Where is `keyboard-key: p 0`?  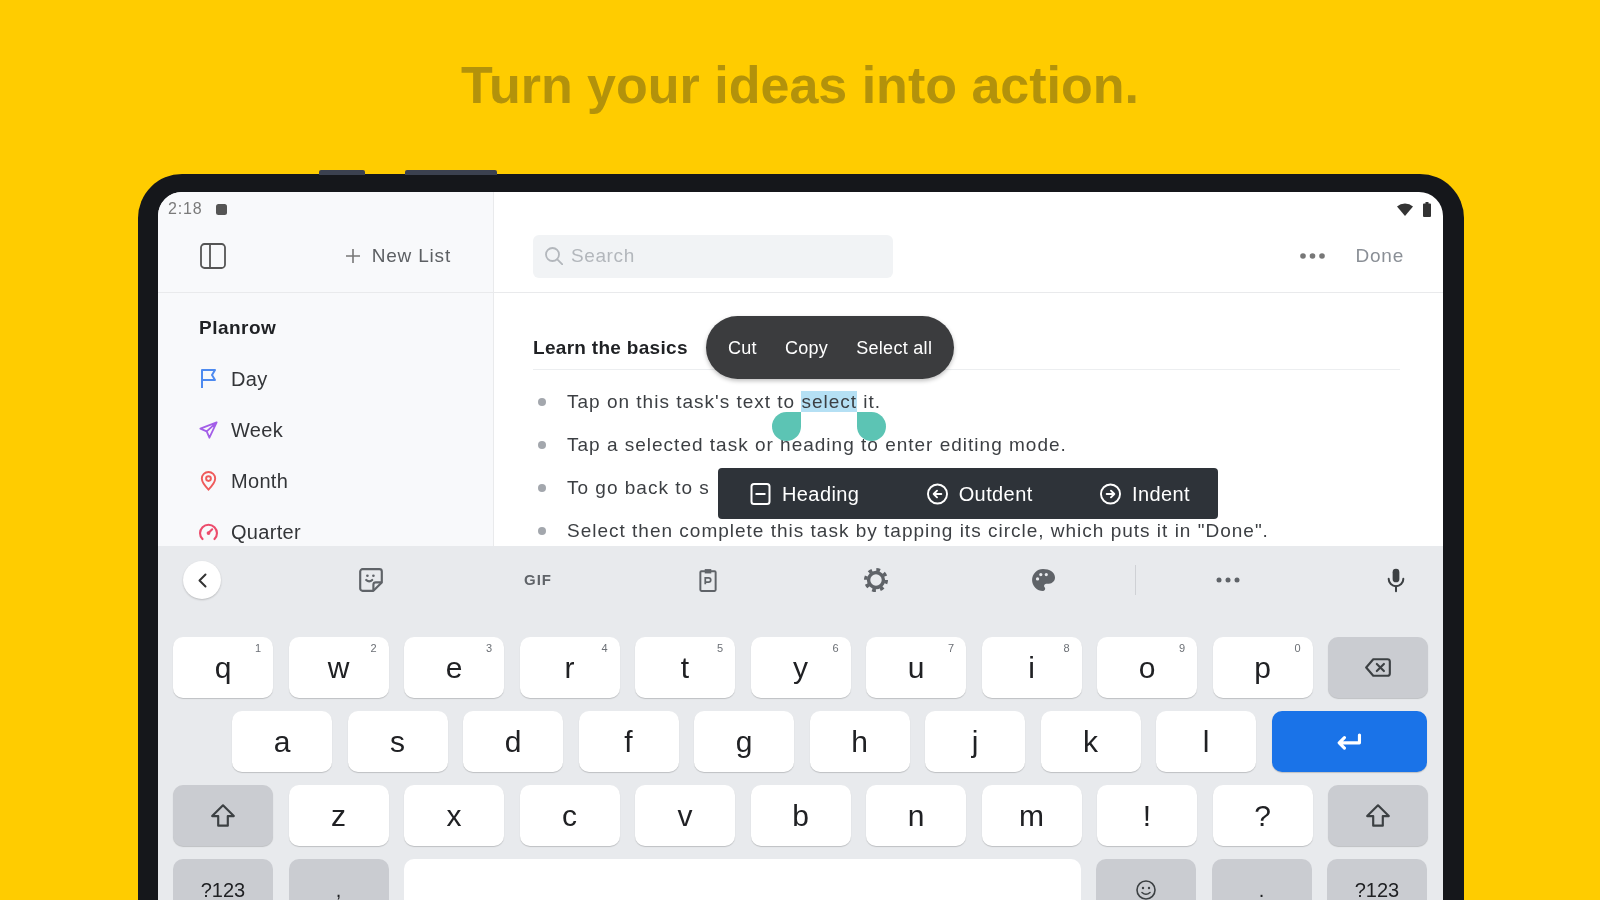 keyboard-key: p 0 is located at coordinates (1262, 667).